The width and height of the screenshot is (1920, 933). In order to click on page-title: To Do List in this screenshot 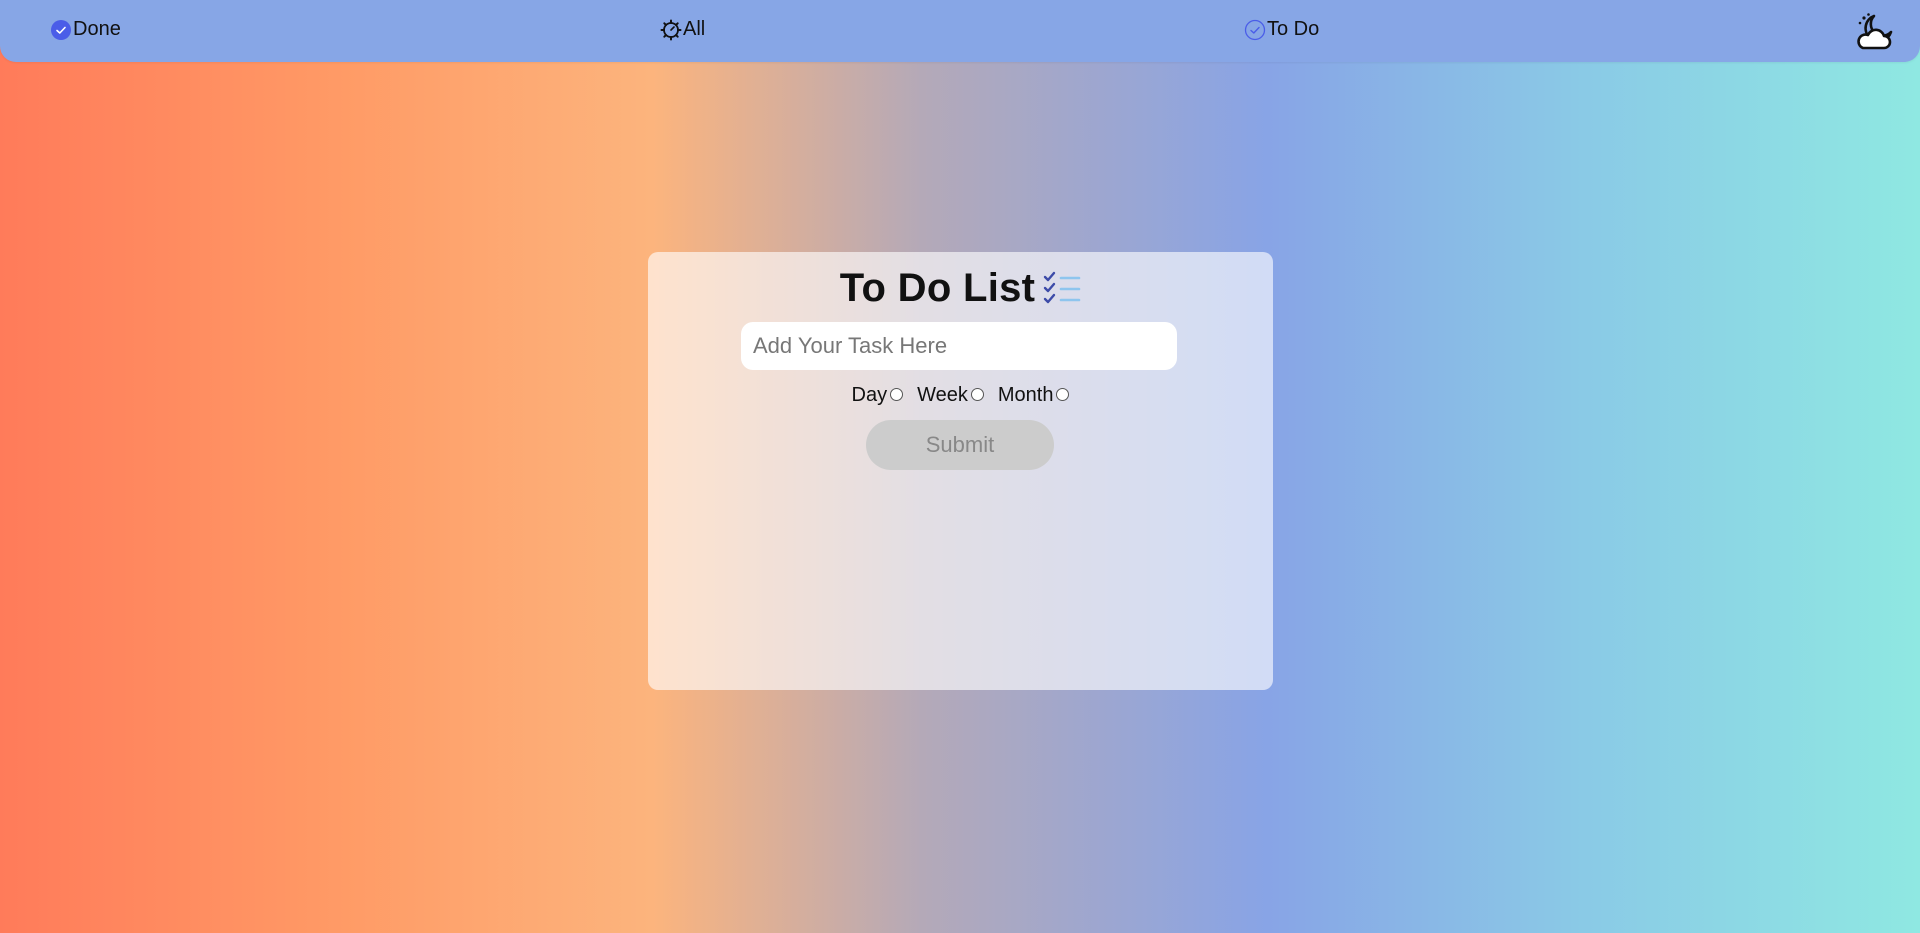, I will do `click(937, 288)`.